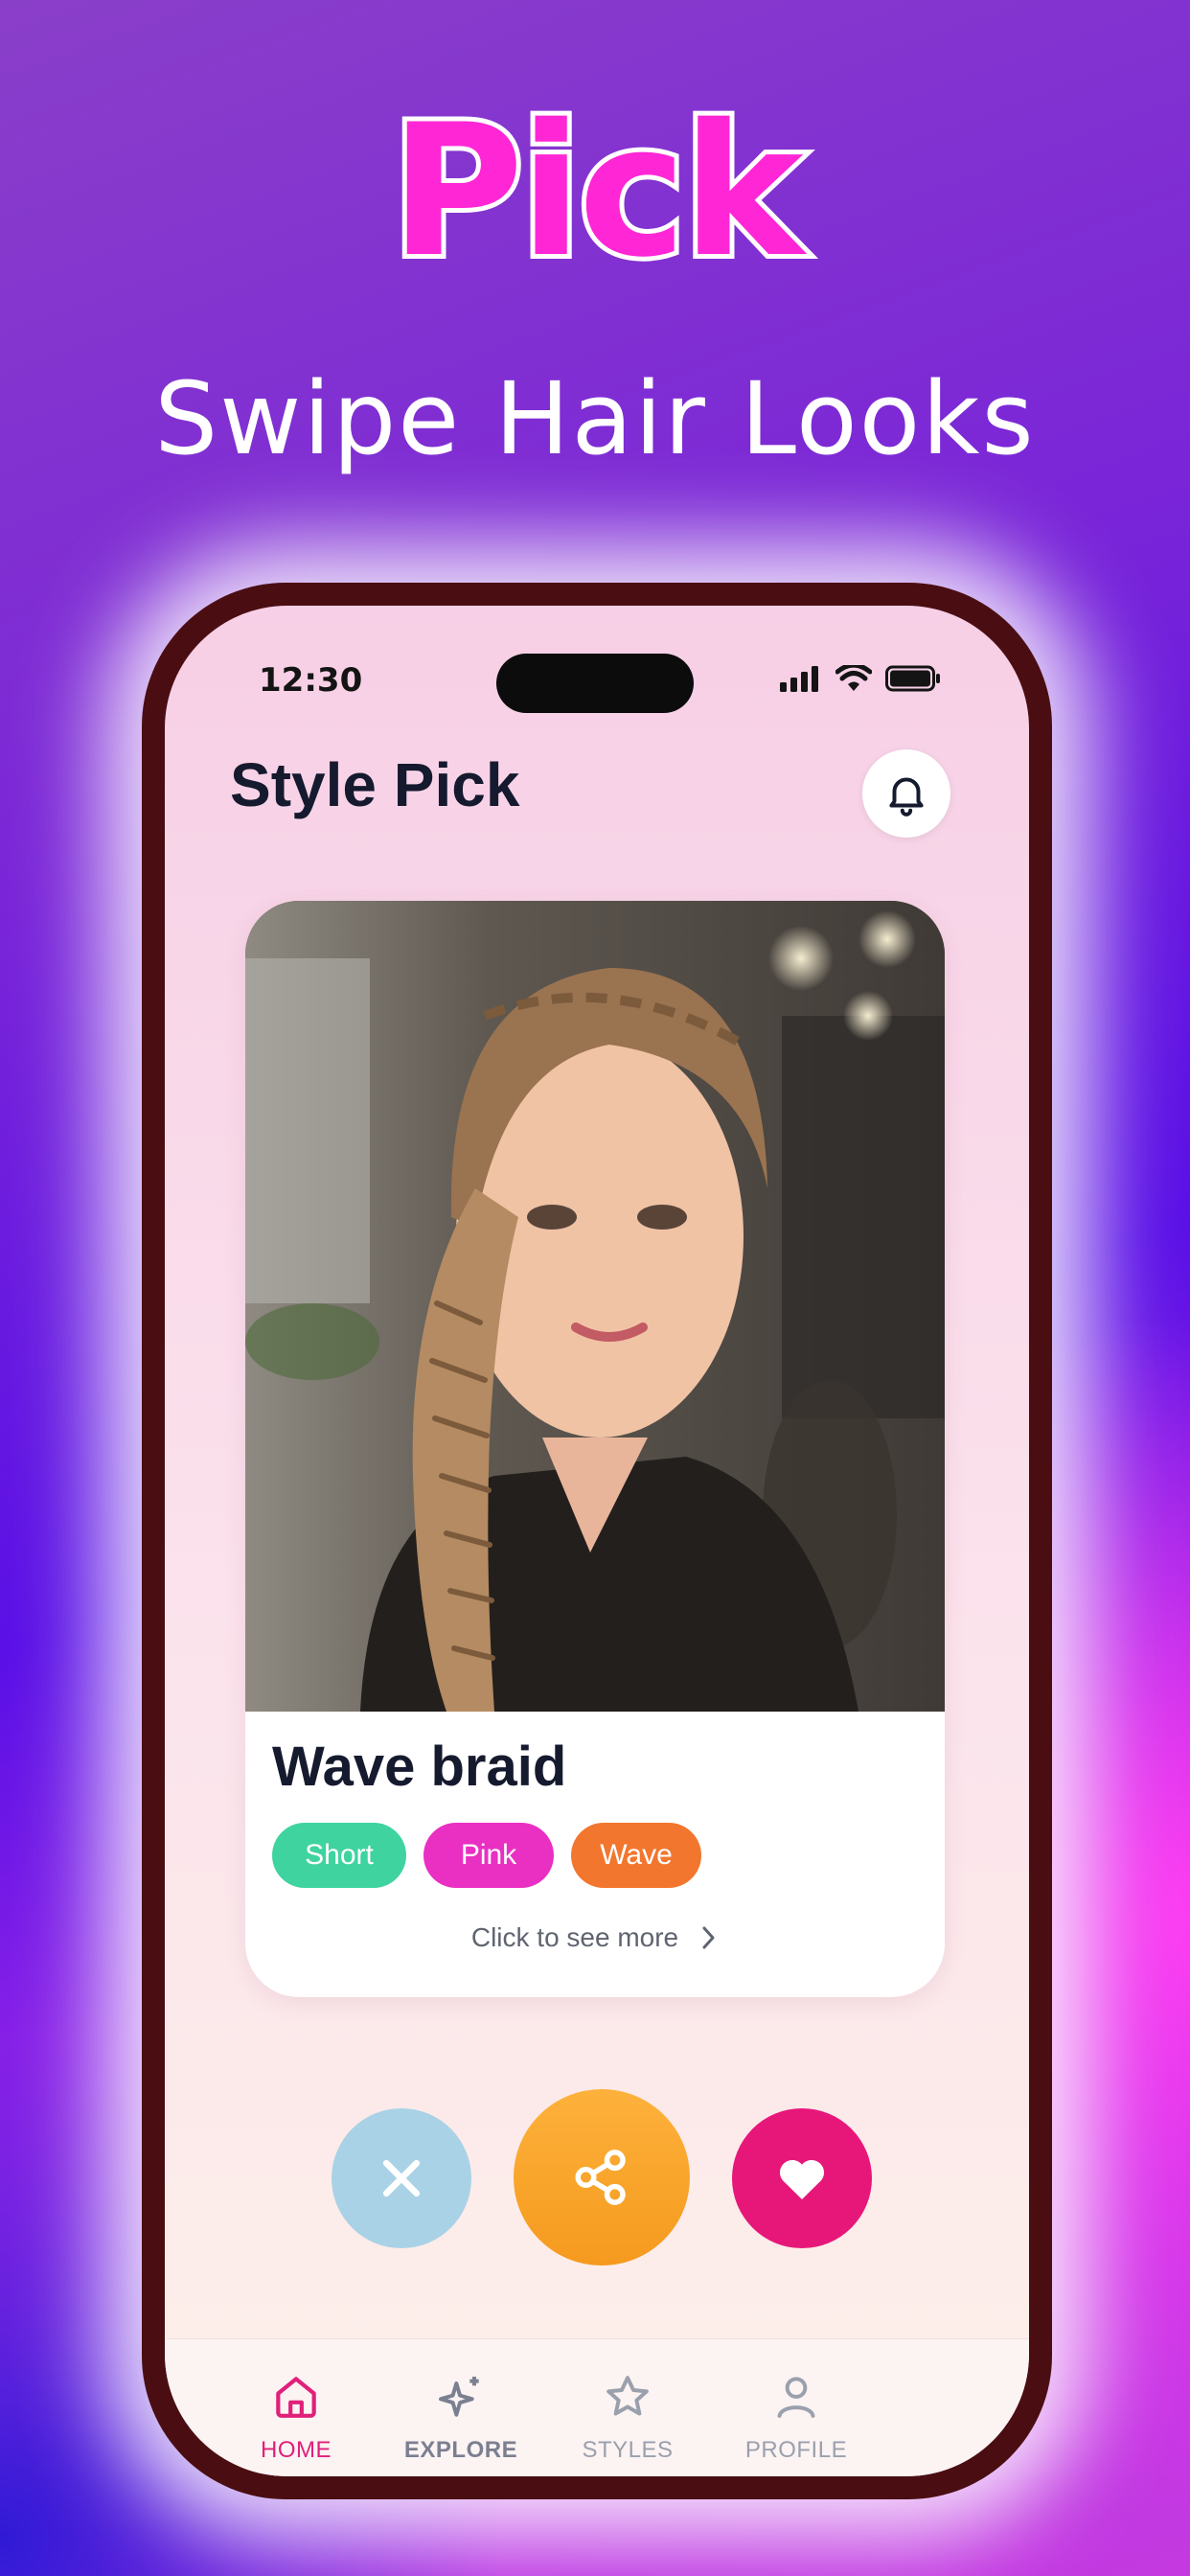  I want to click on skip-button, so click(402, 2178).